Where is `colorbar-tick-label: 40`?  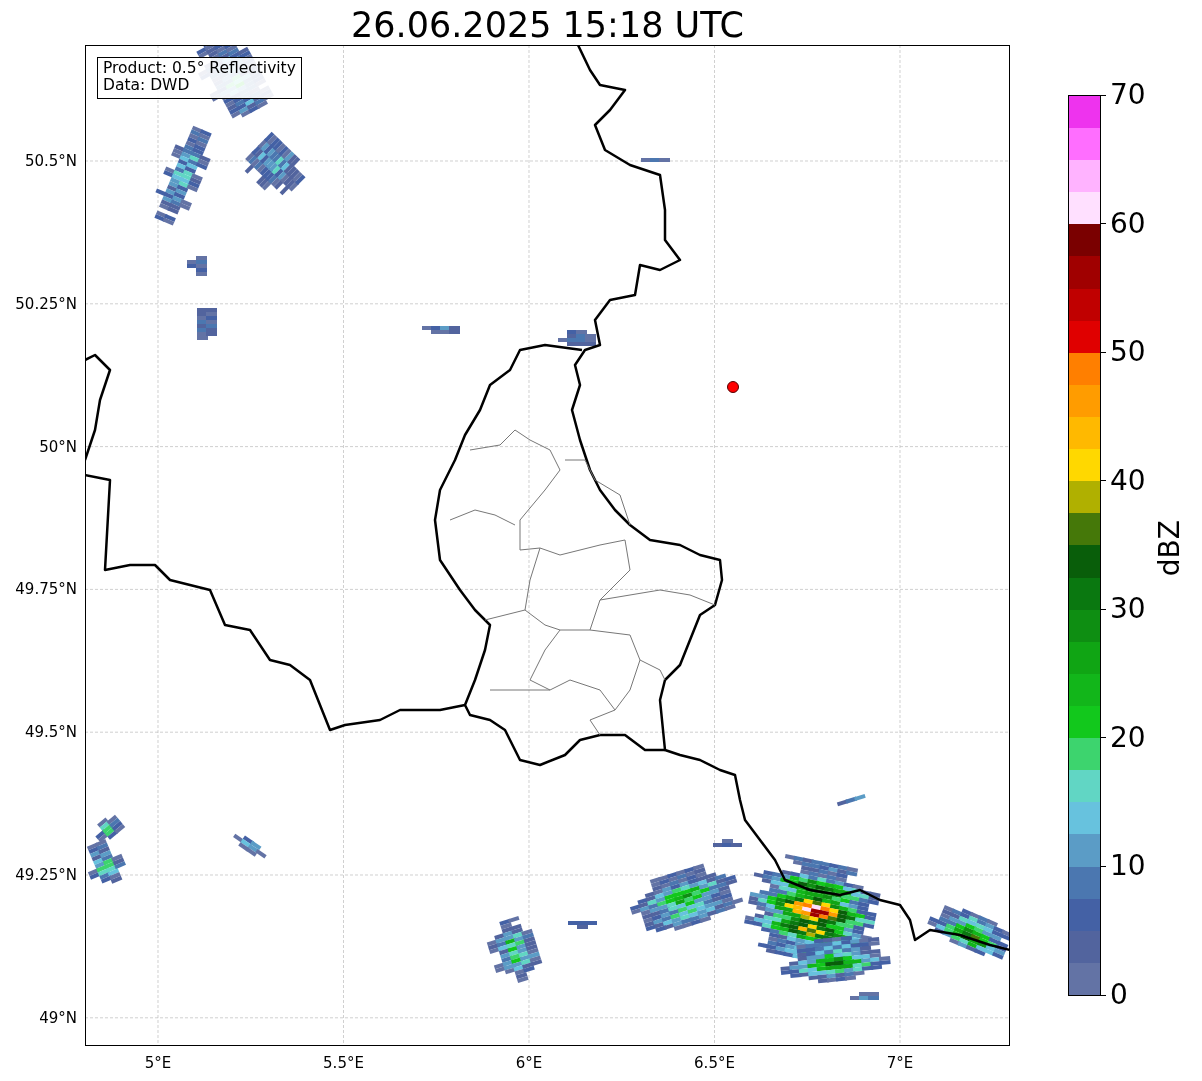
colorbar-tick-label: 40 is located at coordinates (1128, 480).